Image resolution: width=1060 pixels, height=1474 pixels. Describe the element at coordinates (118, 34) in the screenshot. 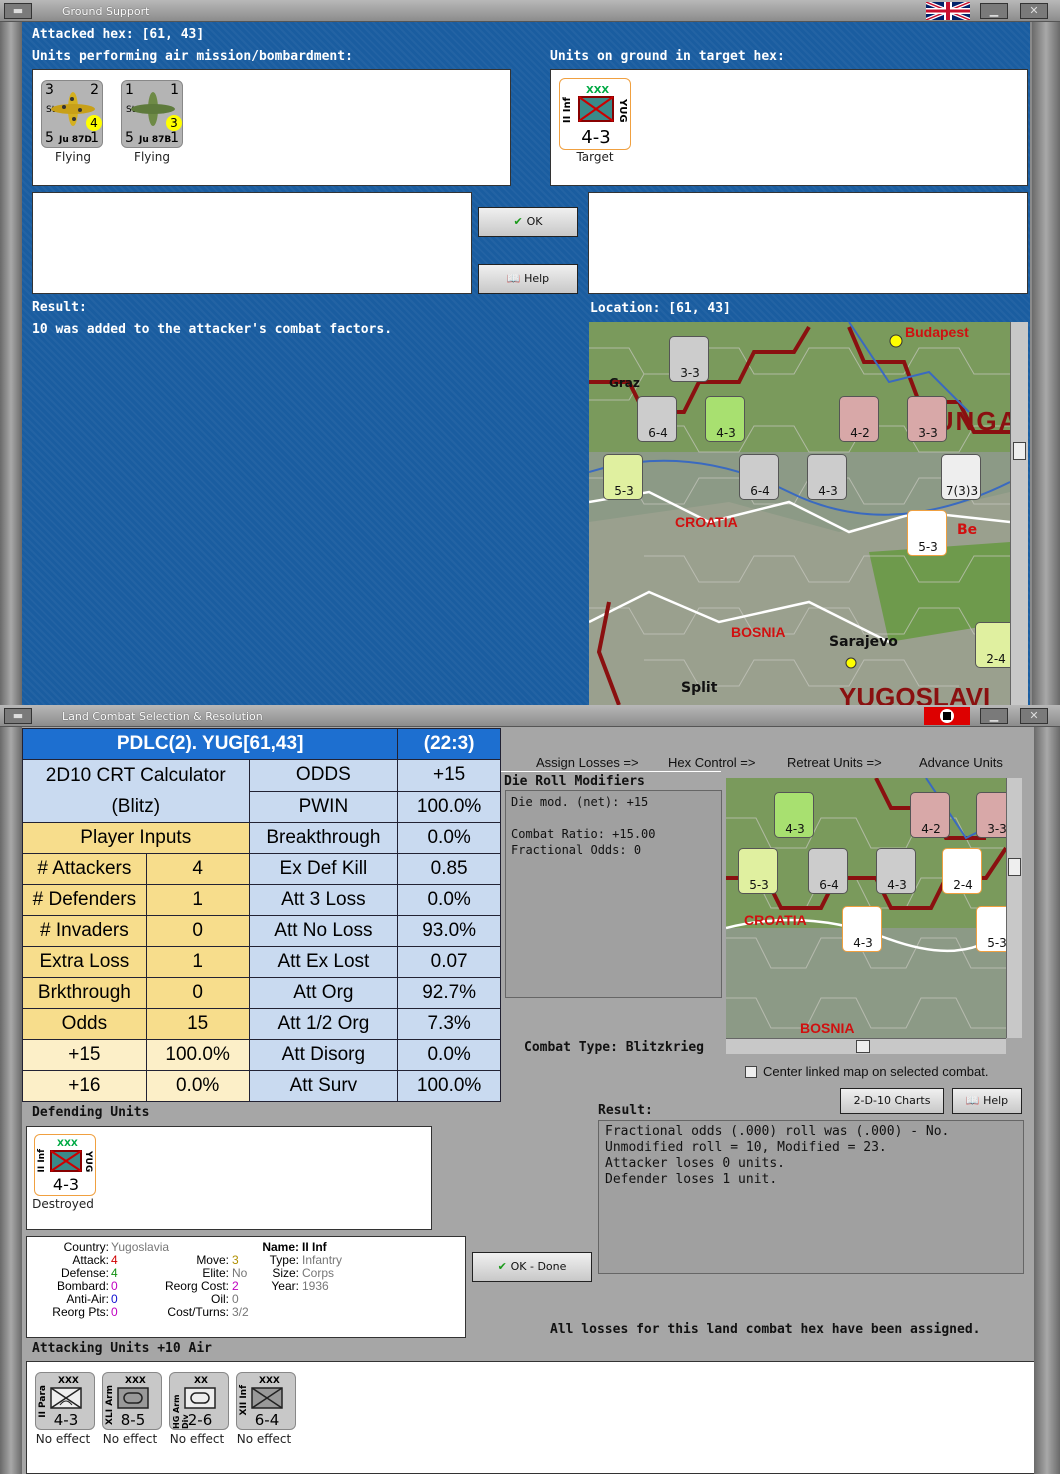

I see `attacked-hex-label: Attacked hex: [61, 43]` at that location.